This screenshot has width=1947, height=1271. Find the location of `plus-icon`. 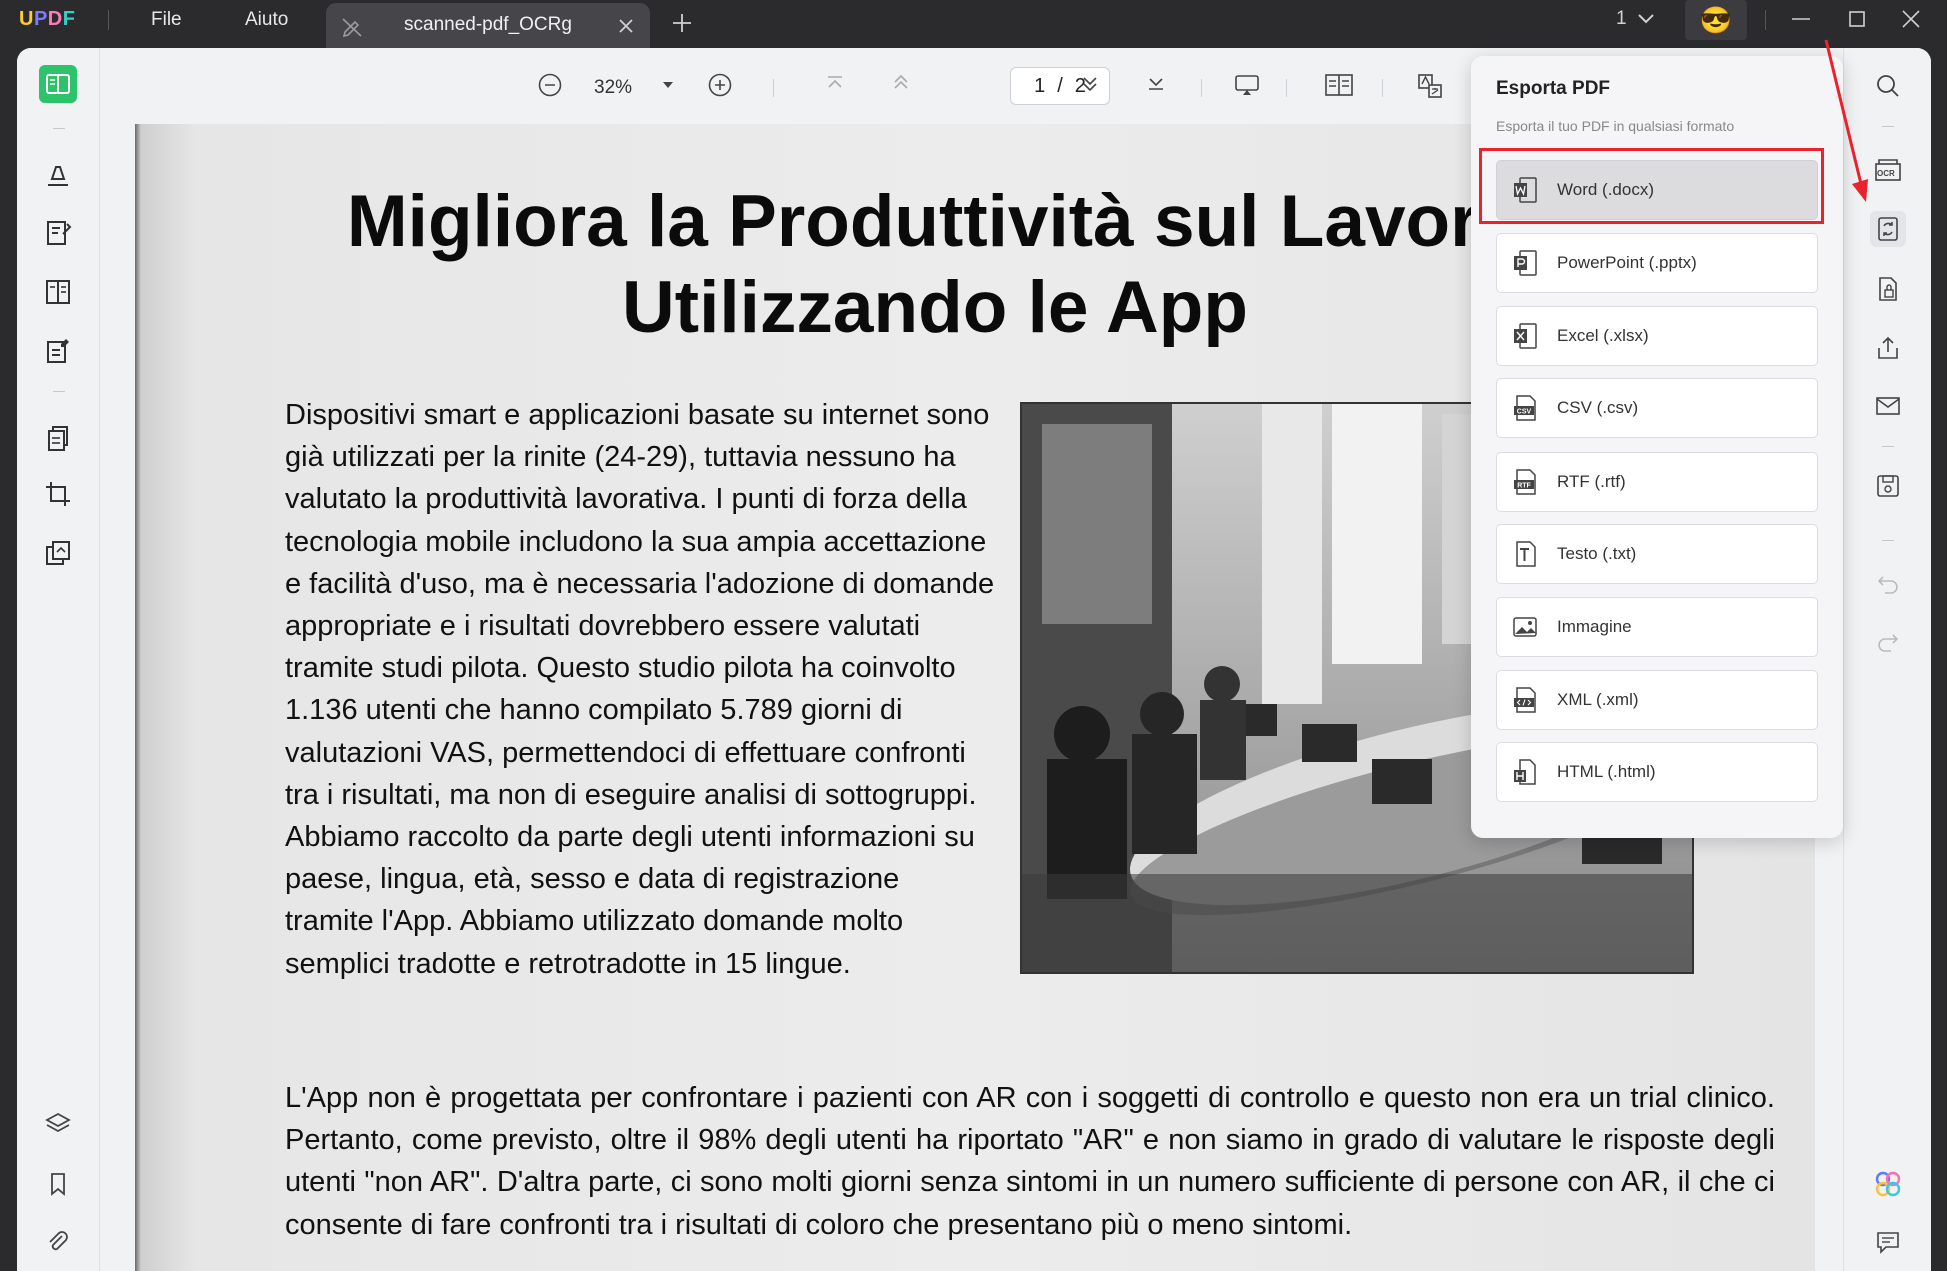

plus-icon is located at coordinates (682, 23).